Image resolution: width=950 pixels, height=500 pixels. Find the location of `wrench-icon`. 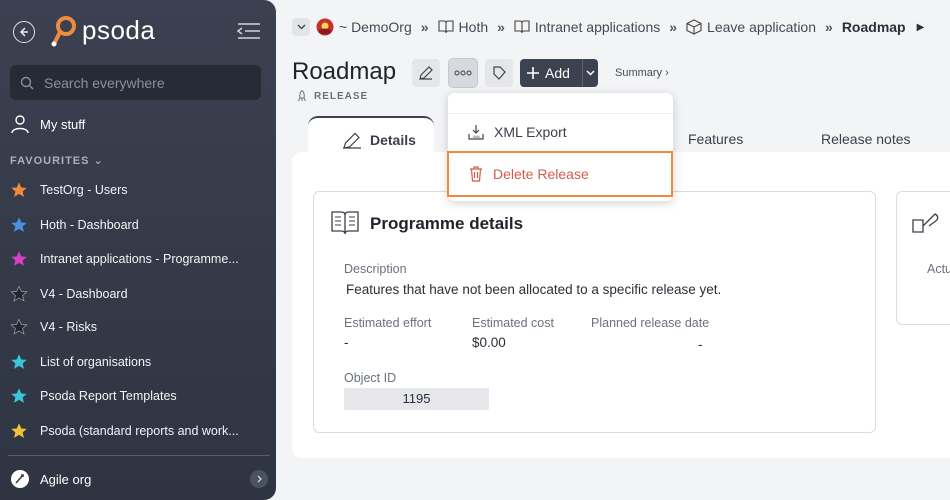

wrench-icon is located at coordinates (925, 223).